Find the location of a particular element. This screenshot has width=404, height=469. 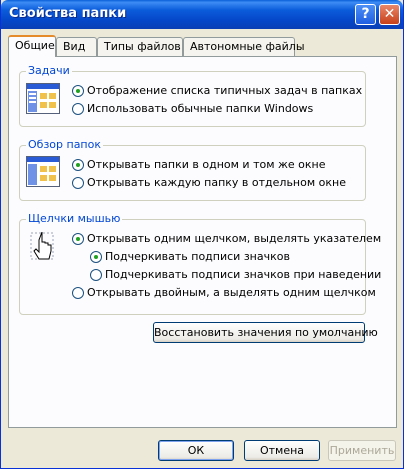

hand-pointer-icon is located at coordinates (42, 246).